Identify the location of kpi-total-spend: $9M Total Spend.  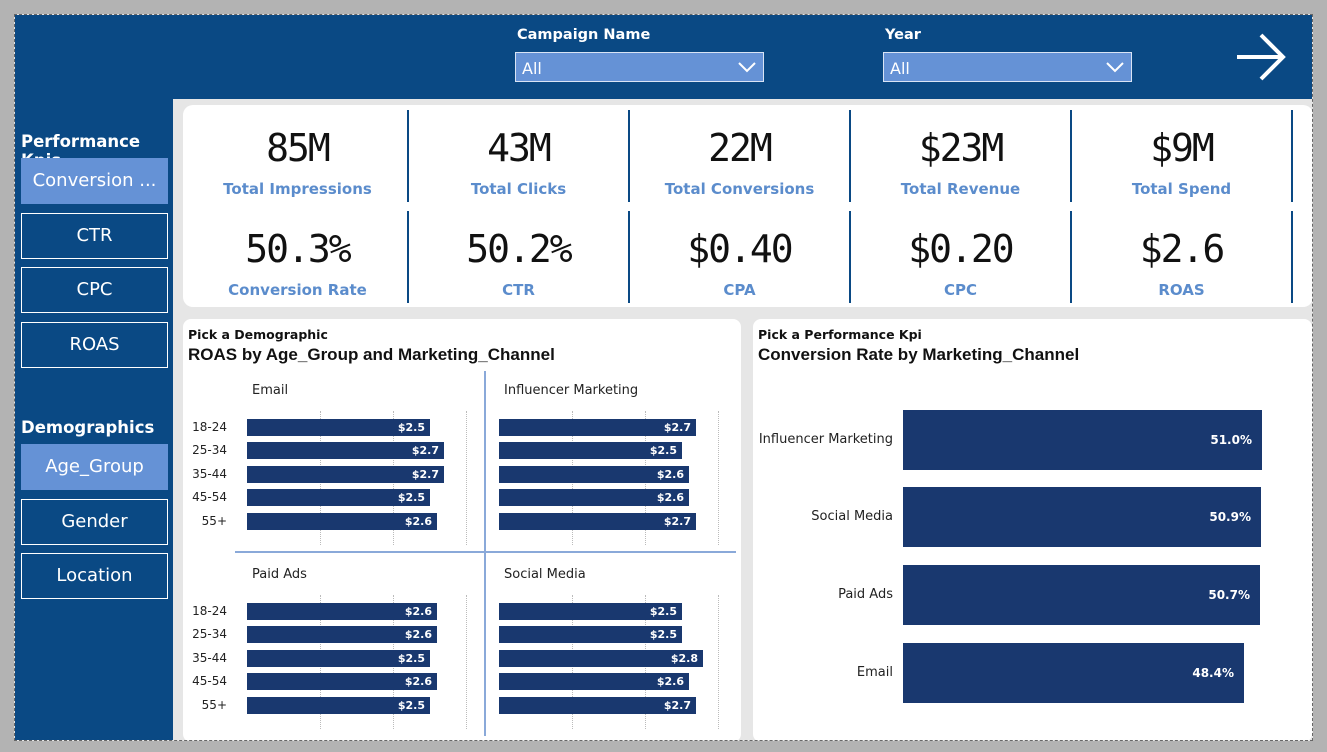
(1182, 156).